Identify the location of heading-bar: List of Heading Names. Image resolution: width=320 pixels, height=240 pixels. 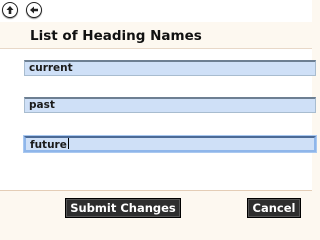
(156, 38).